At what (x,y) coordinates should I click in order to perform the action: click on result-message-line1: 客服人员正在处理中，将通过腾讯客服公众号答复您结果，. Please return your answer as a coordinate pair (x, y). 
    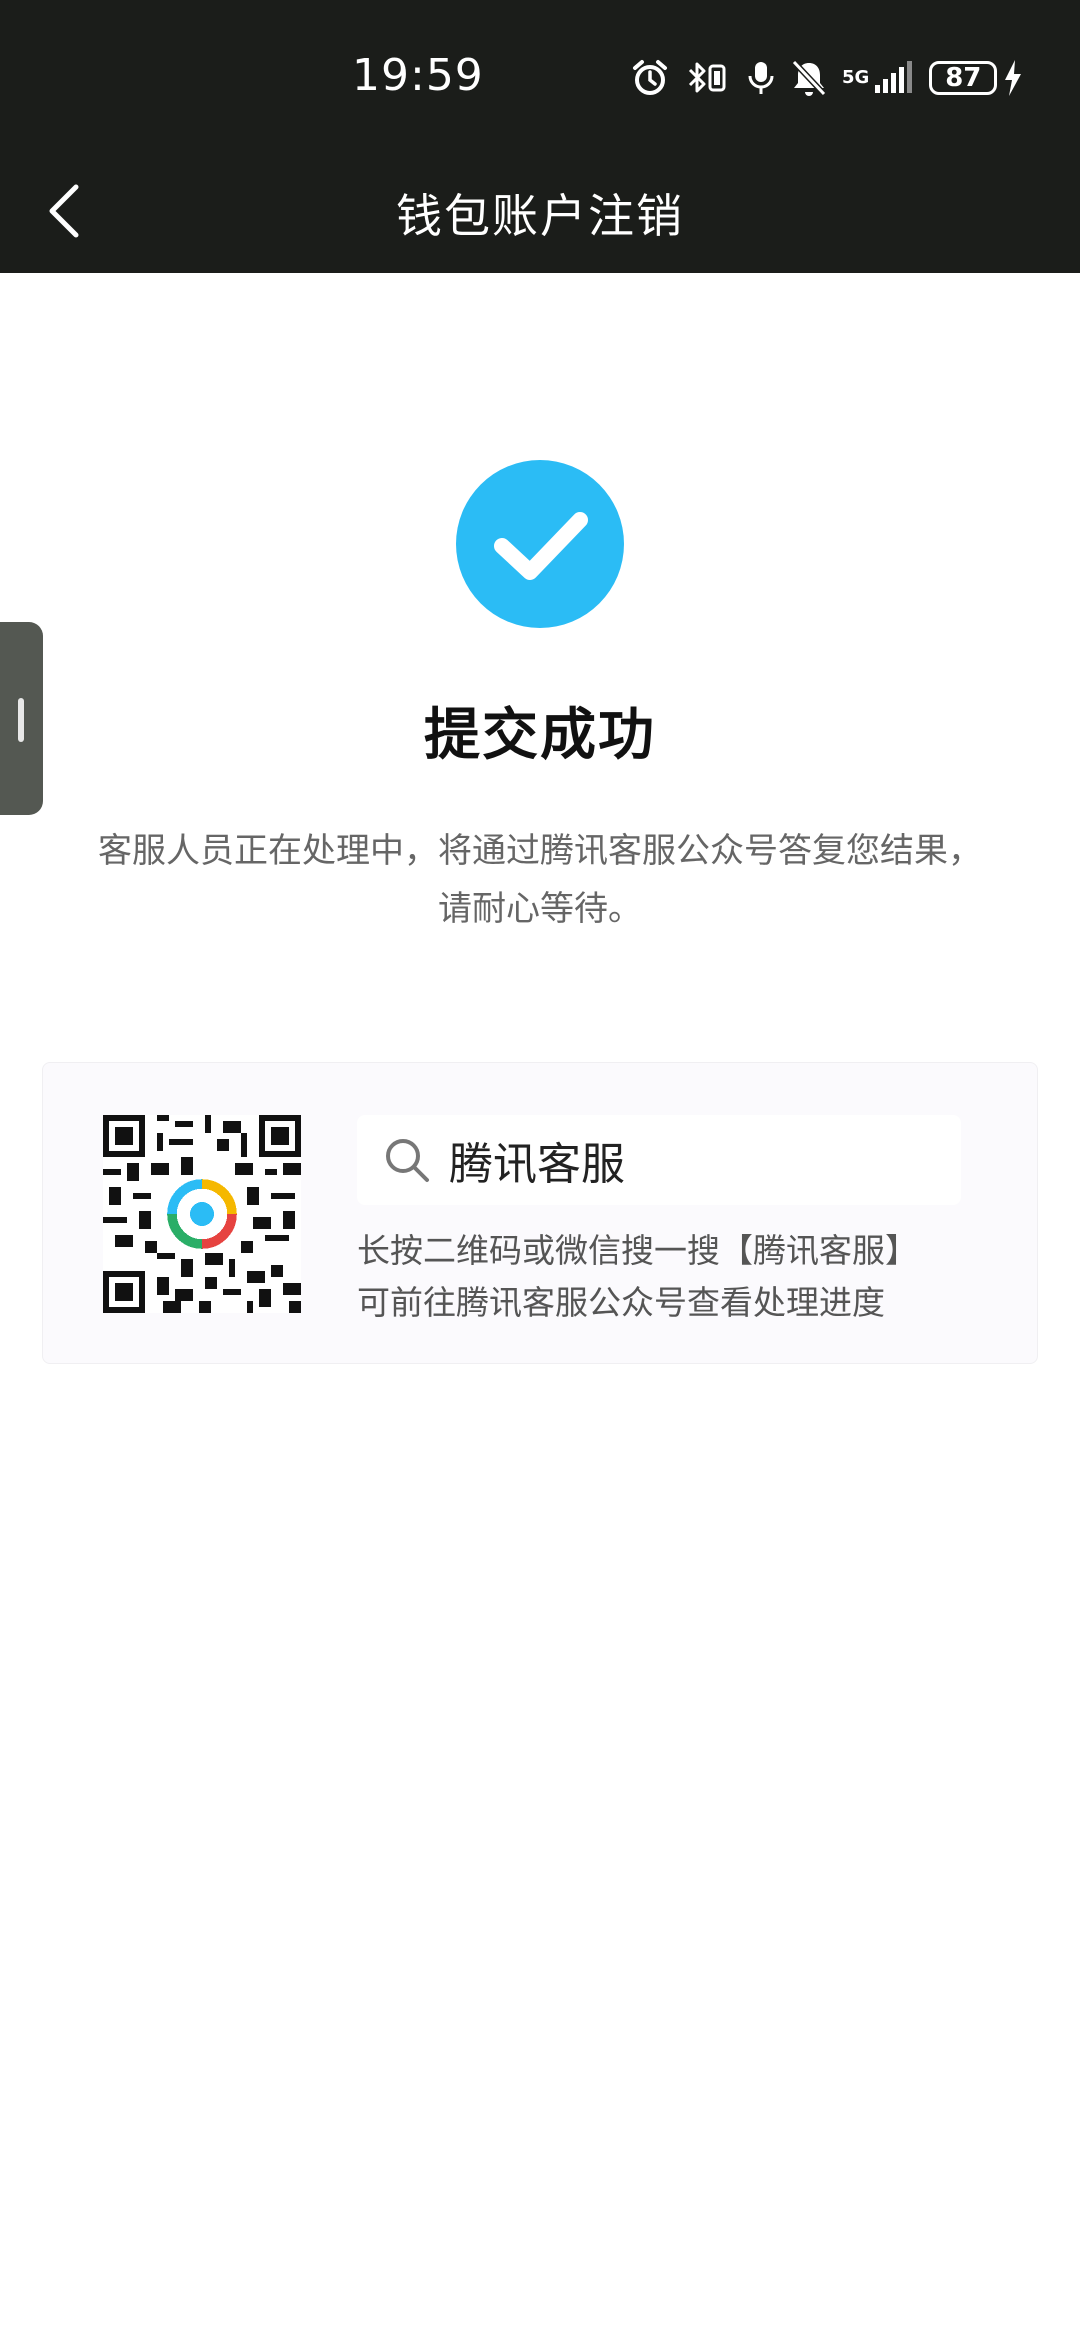
    Looking at the image, I should click on (540, 851).